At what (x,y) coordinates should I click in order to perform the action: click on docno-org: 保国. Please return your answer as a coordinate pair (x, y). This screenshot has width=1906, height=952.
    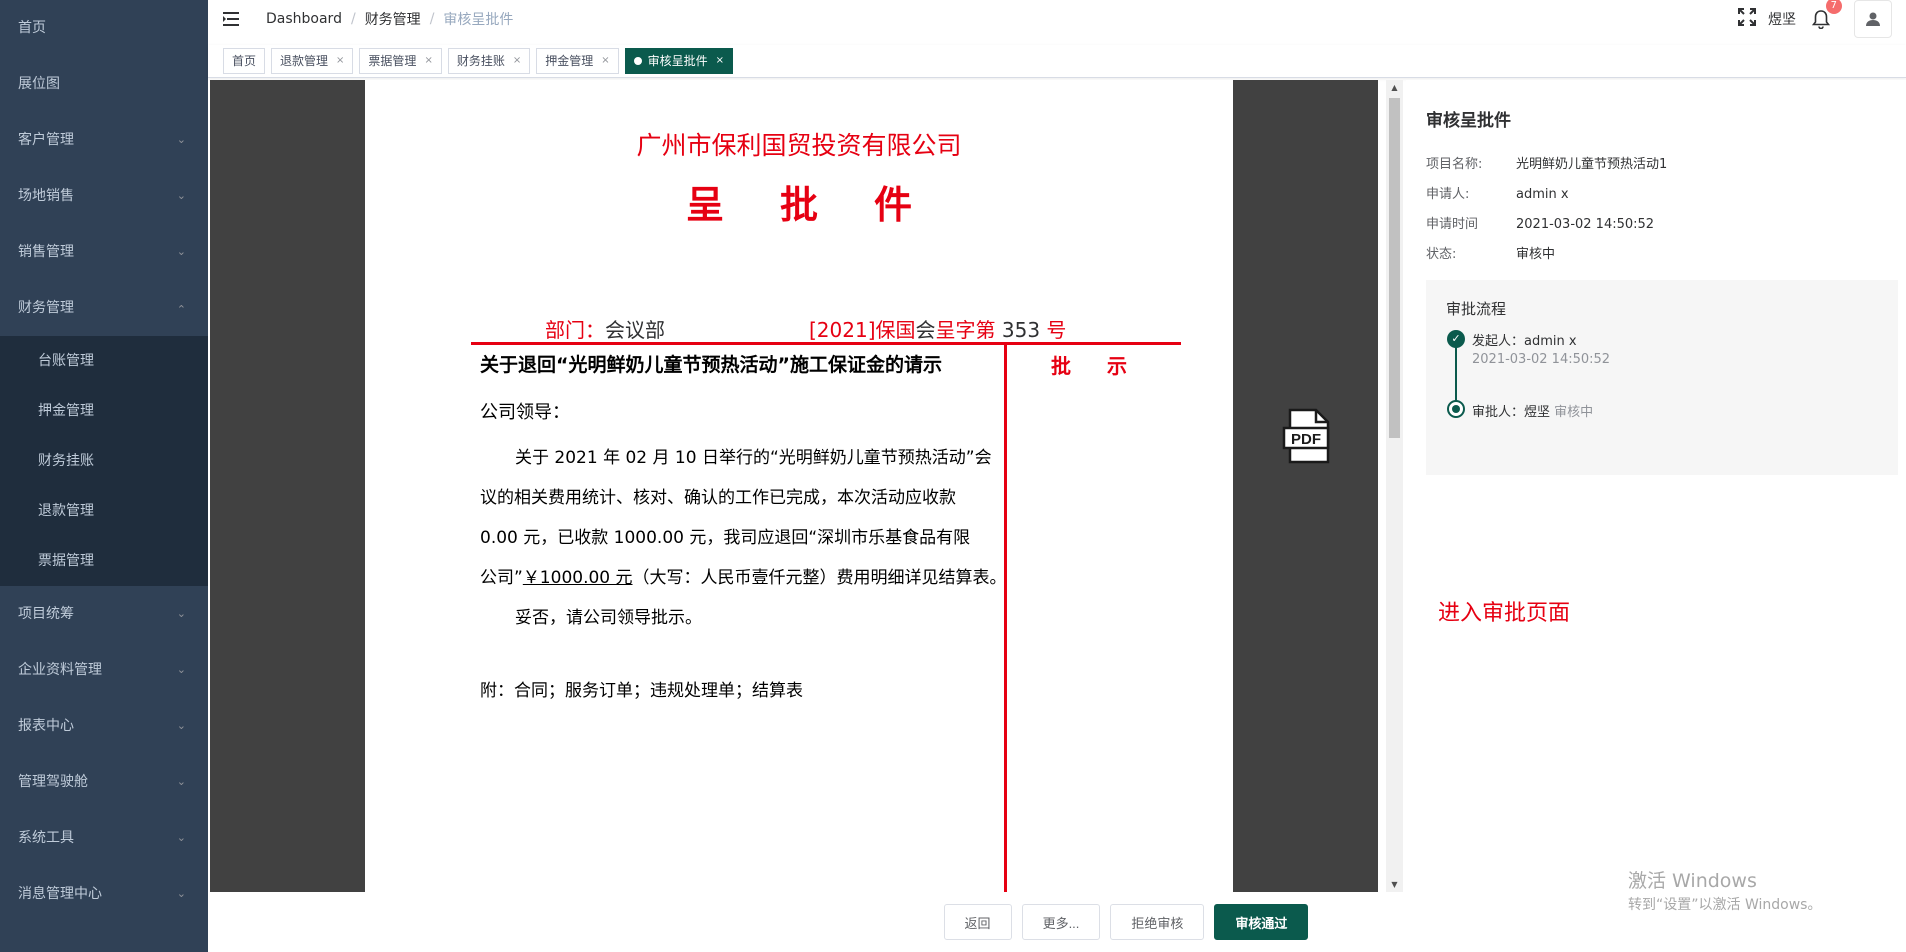
    Looking at the image, I should click on (895, 330).